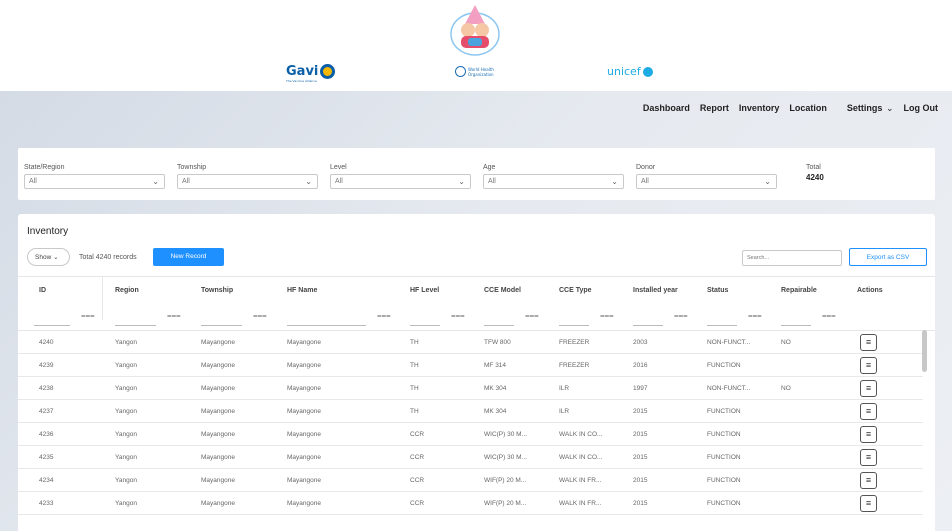  I want to click on col-header-cce-type: CCE Type, so click(575, 290).